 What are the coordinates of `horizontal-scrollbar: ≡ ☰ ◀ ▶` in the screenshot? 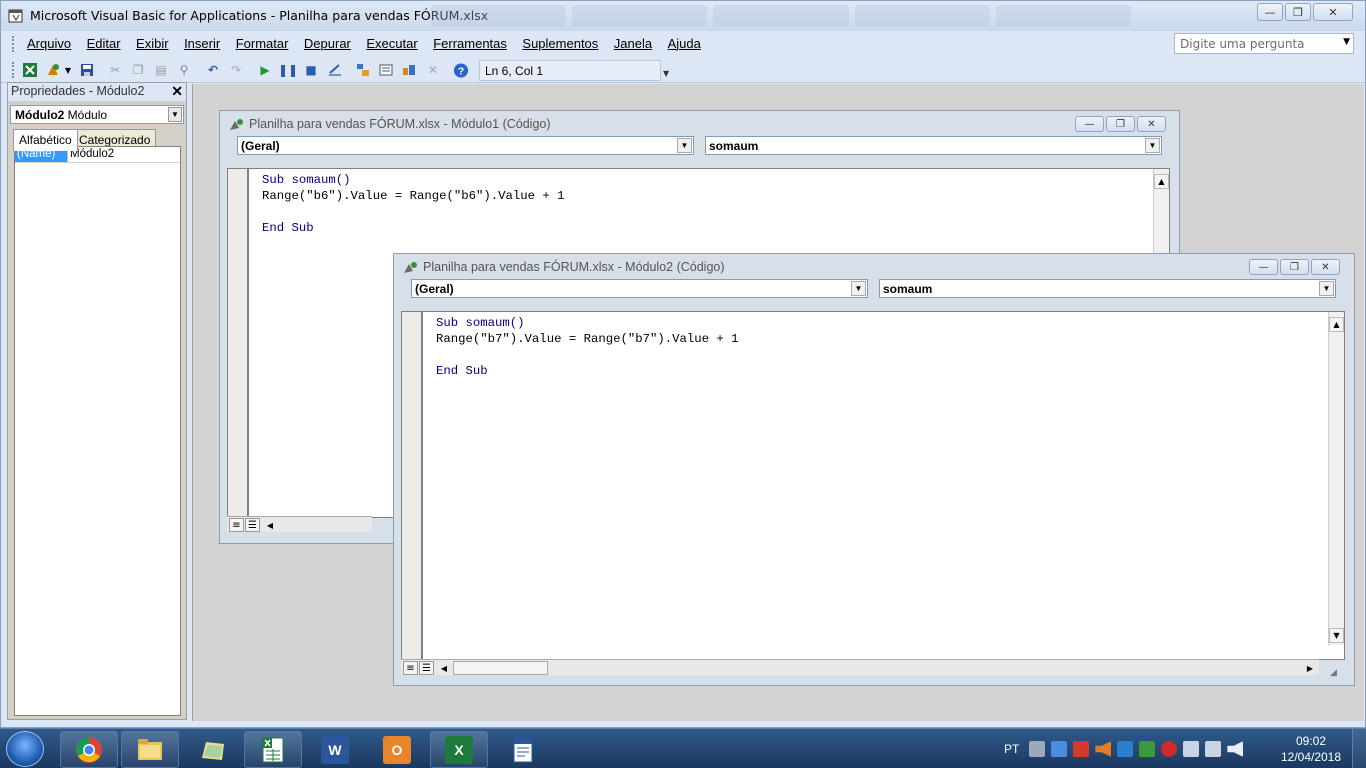 It's located at (860, 667).